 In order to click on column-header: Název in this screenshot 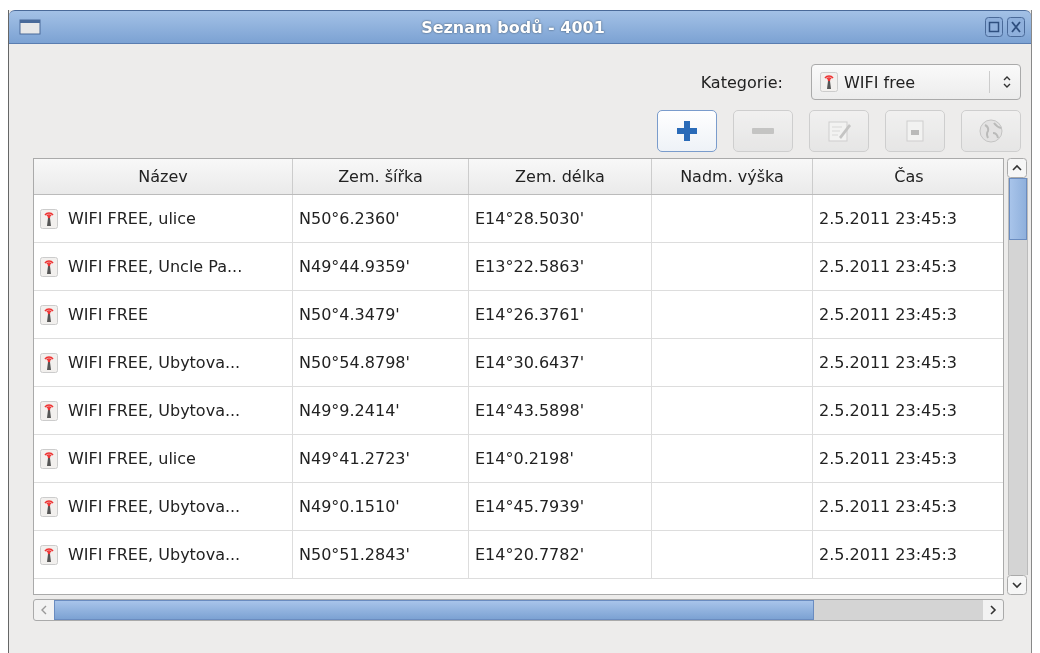, I will do `click(163, 176)`.